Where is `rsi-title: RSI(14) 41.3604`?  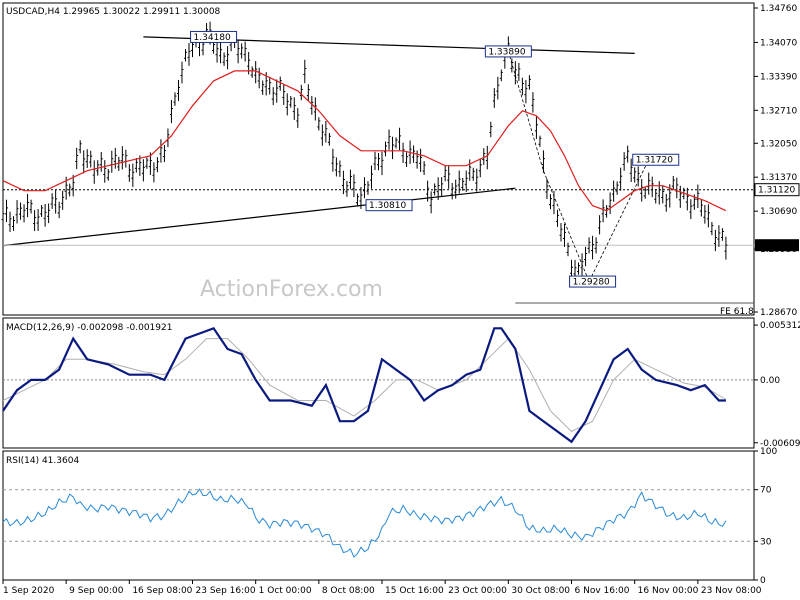
rsi-title: RSI(14) 41.3604 is located at coordinates (42, 461).